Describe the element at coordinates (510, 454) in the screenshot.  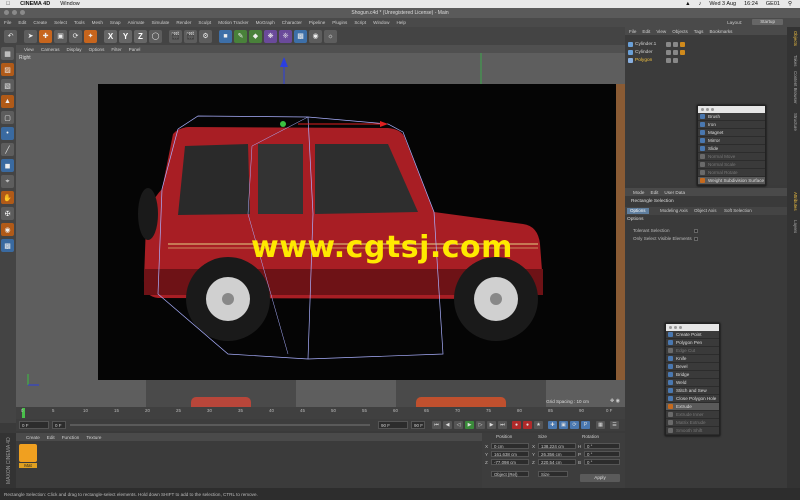
I see `position-y-field: 161.638 cm` at that location.